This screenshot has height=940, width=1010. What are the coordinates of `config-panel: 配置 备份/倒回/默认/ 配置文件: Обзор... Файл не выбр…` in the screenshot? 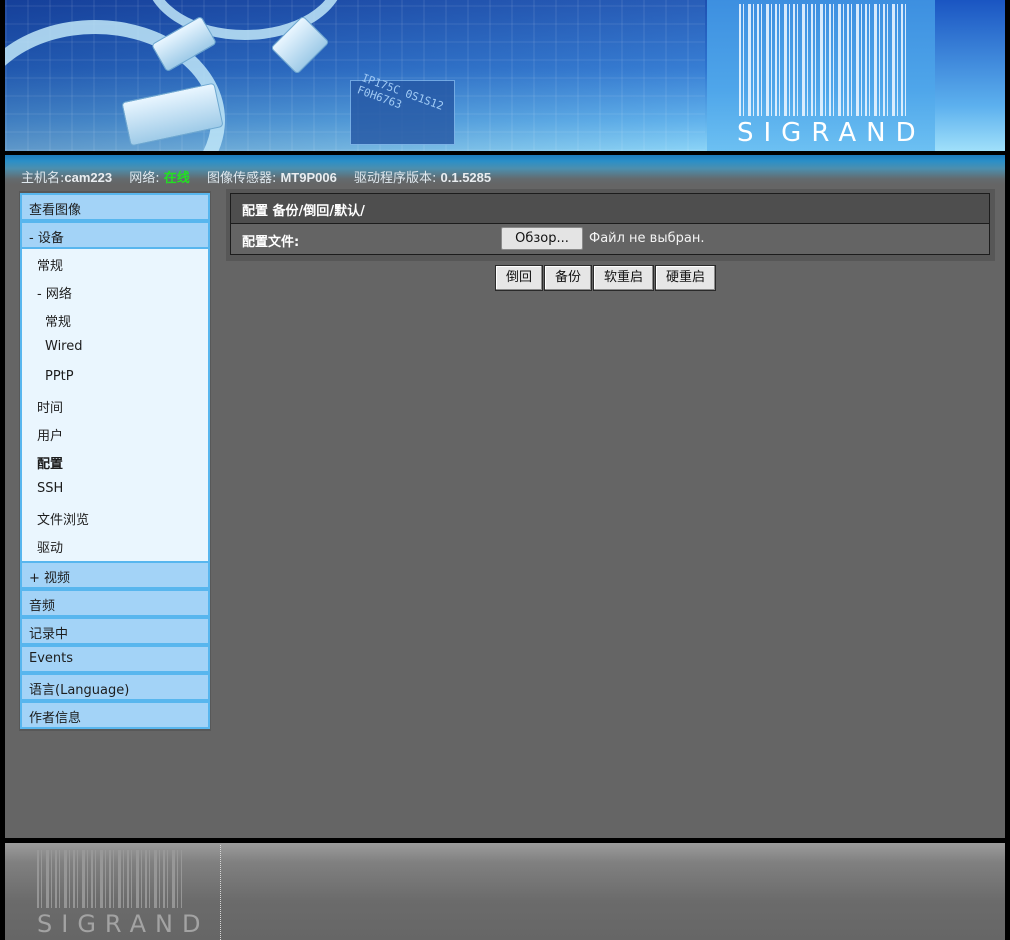 It's located at (610, 225).